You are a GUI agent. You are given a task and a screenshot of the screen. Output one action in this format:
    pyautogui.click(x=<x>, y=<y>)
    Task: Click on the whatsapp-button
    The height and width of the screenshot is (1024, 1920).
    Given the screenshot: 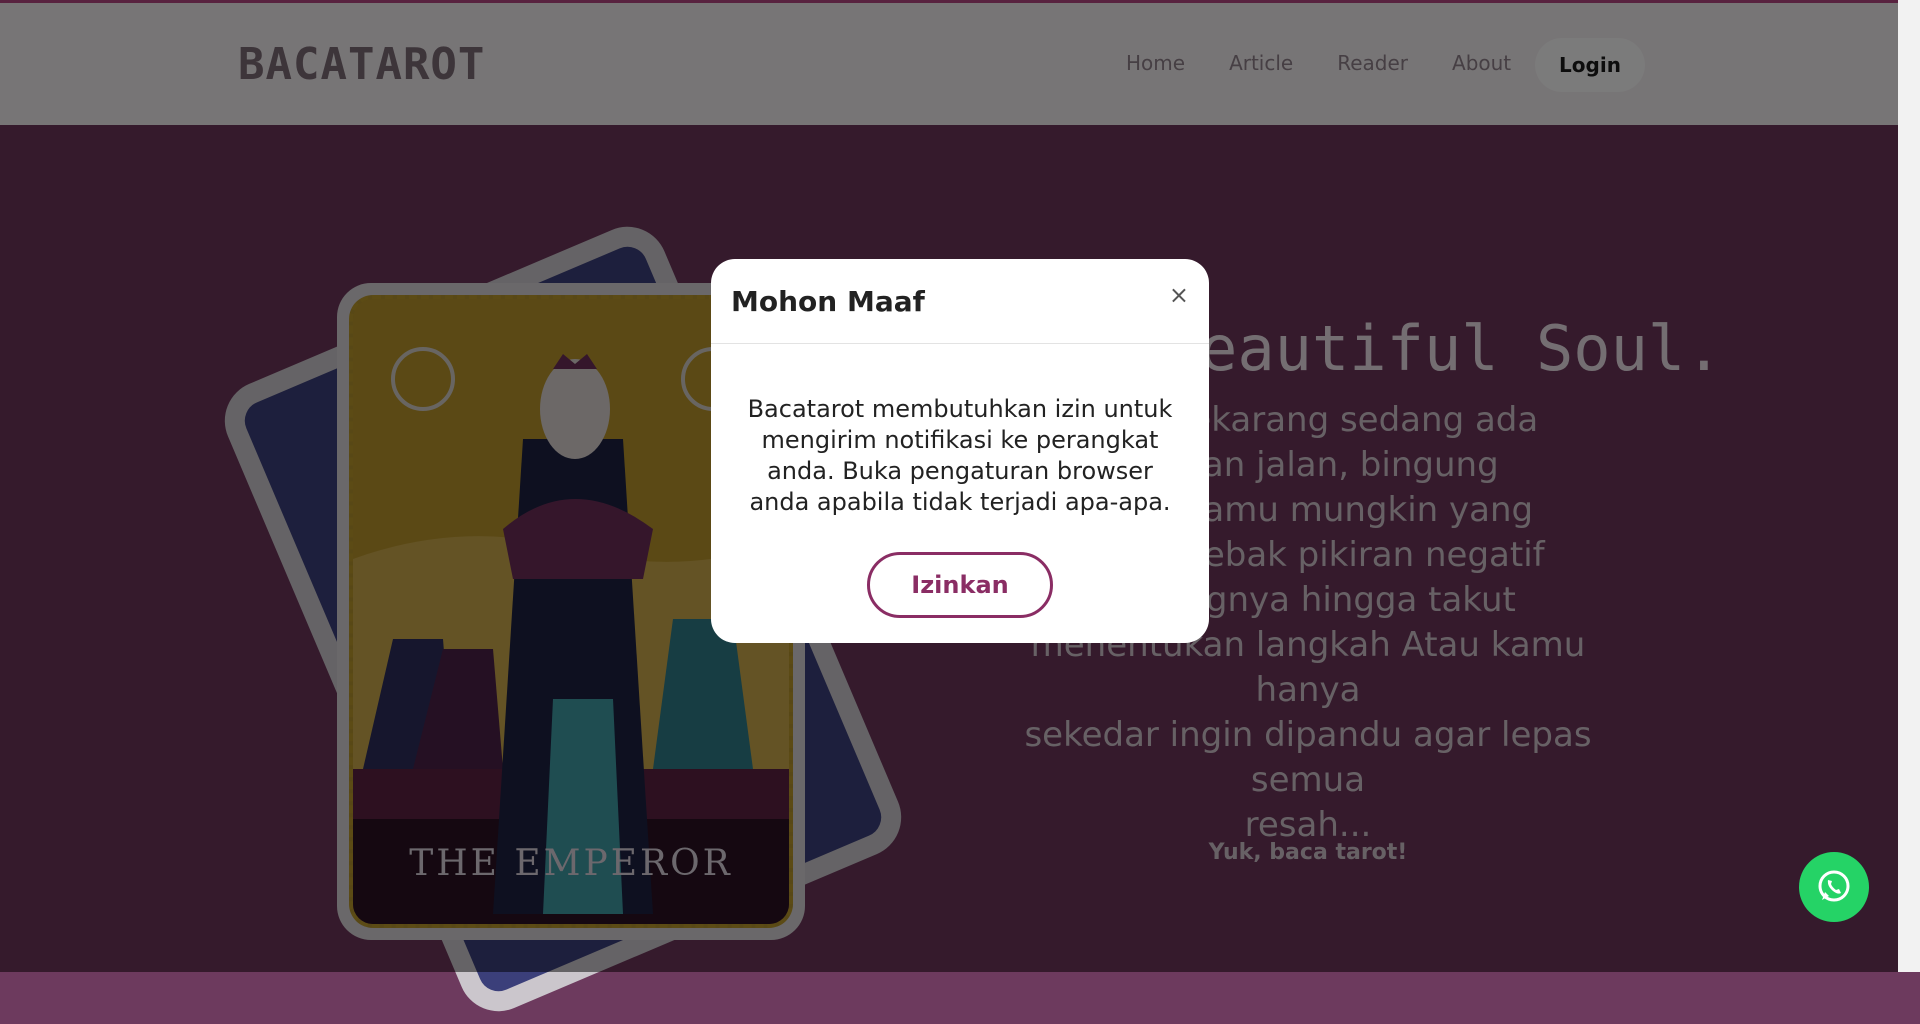 What is the action you would take?
    pyautogui.click(x=1834, y=887)
    